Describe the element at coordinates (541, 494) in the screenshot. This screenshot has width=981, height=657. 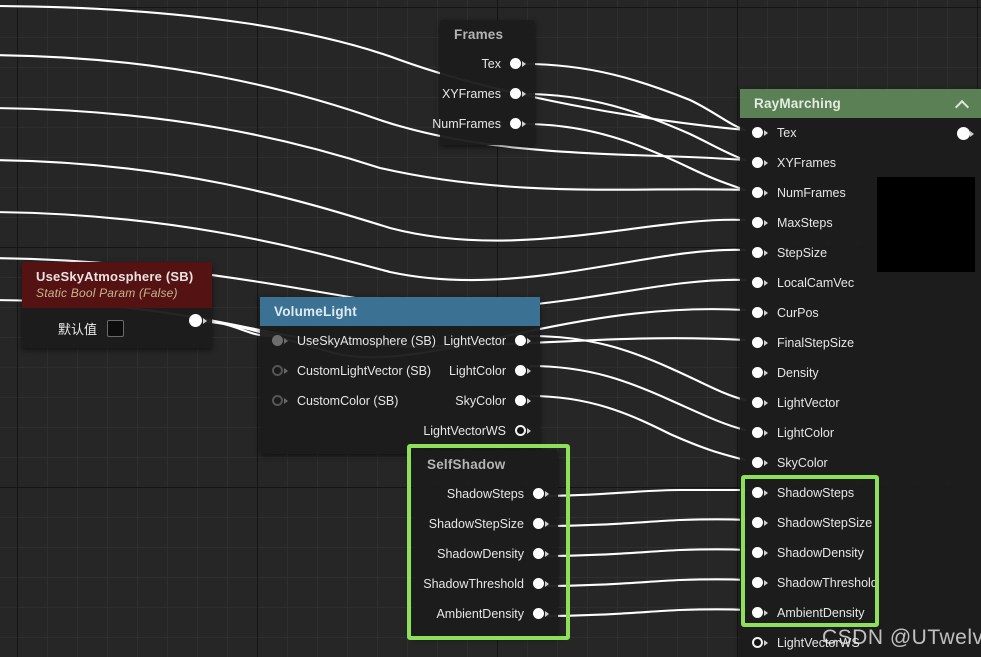
I see `pin-shadowsteps-out` at that location.